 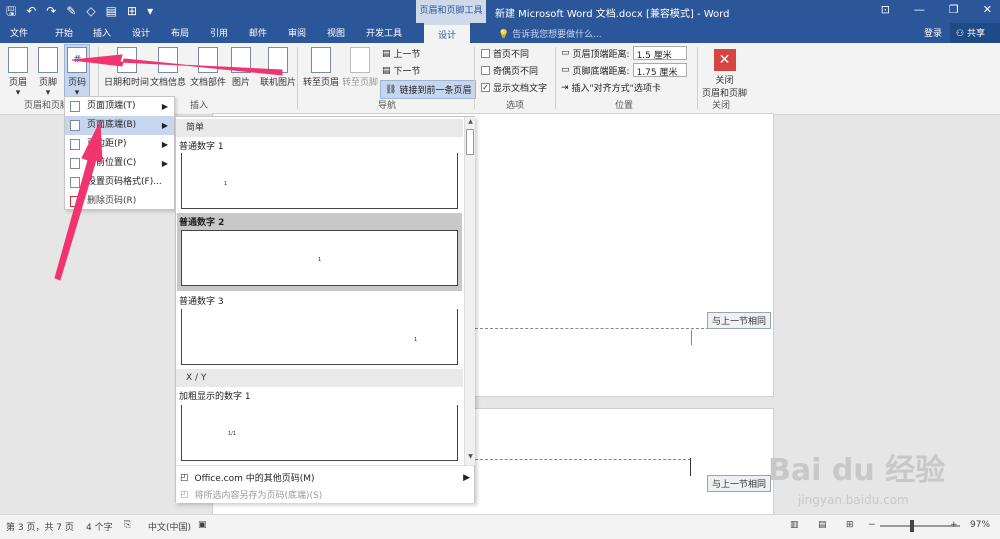 What do you see at coordinates (111, 11) in the screenshot?
I see `layout-icon: ▤` at bounding box center [111, 11].